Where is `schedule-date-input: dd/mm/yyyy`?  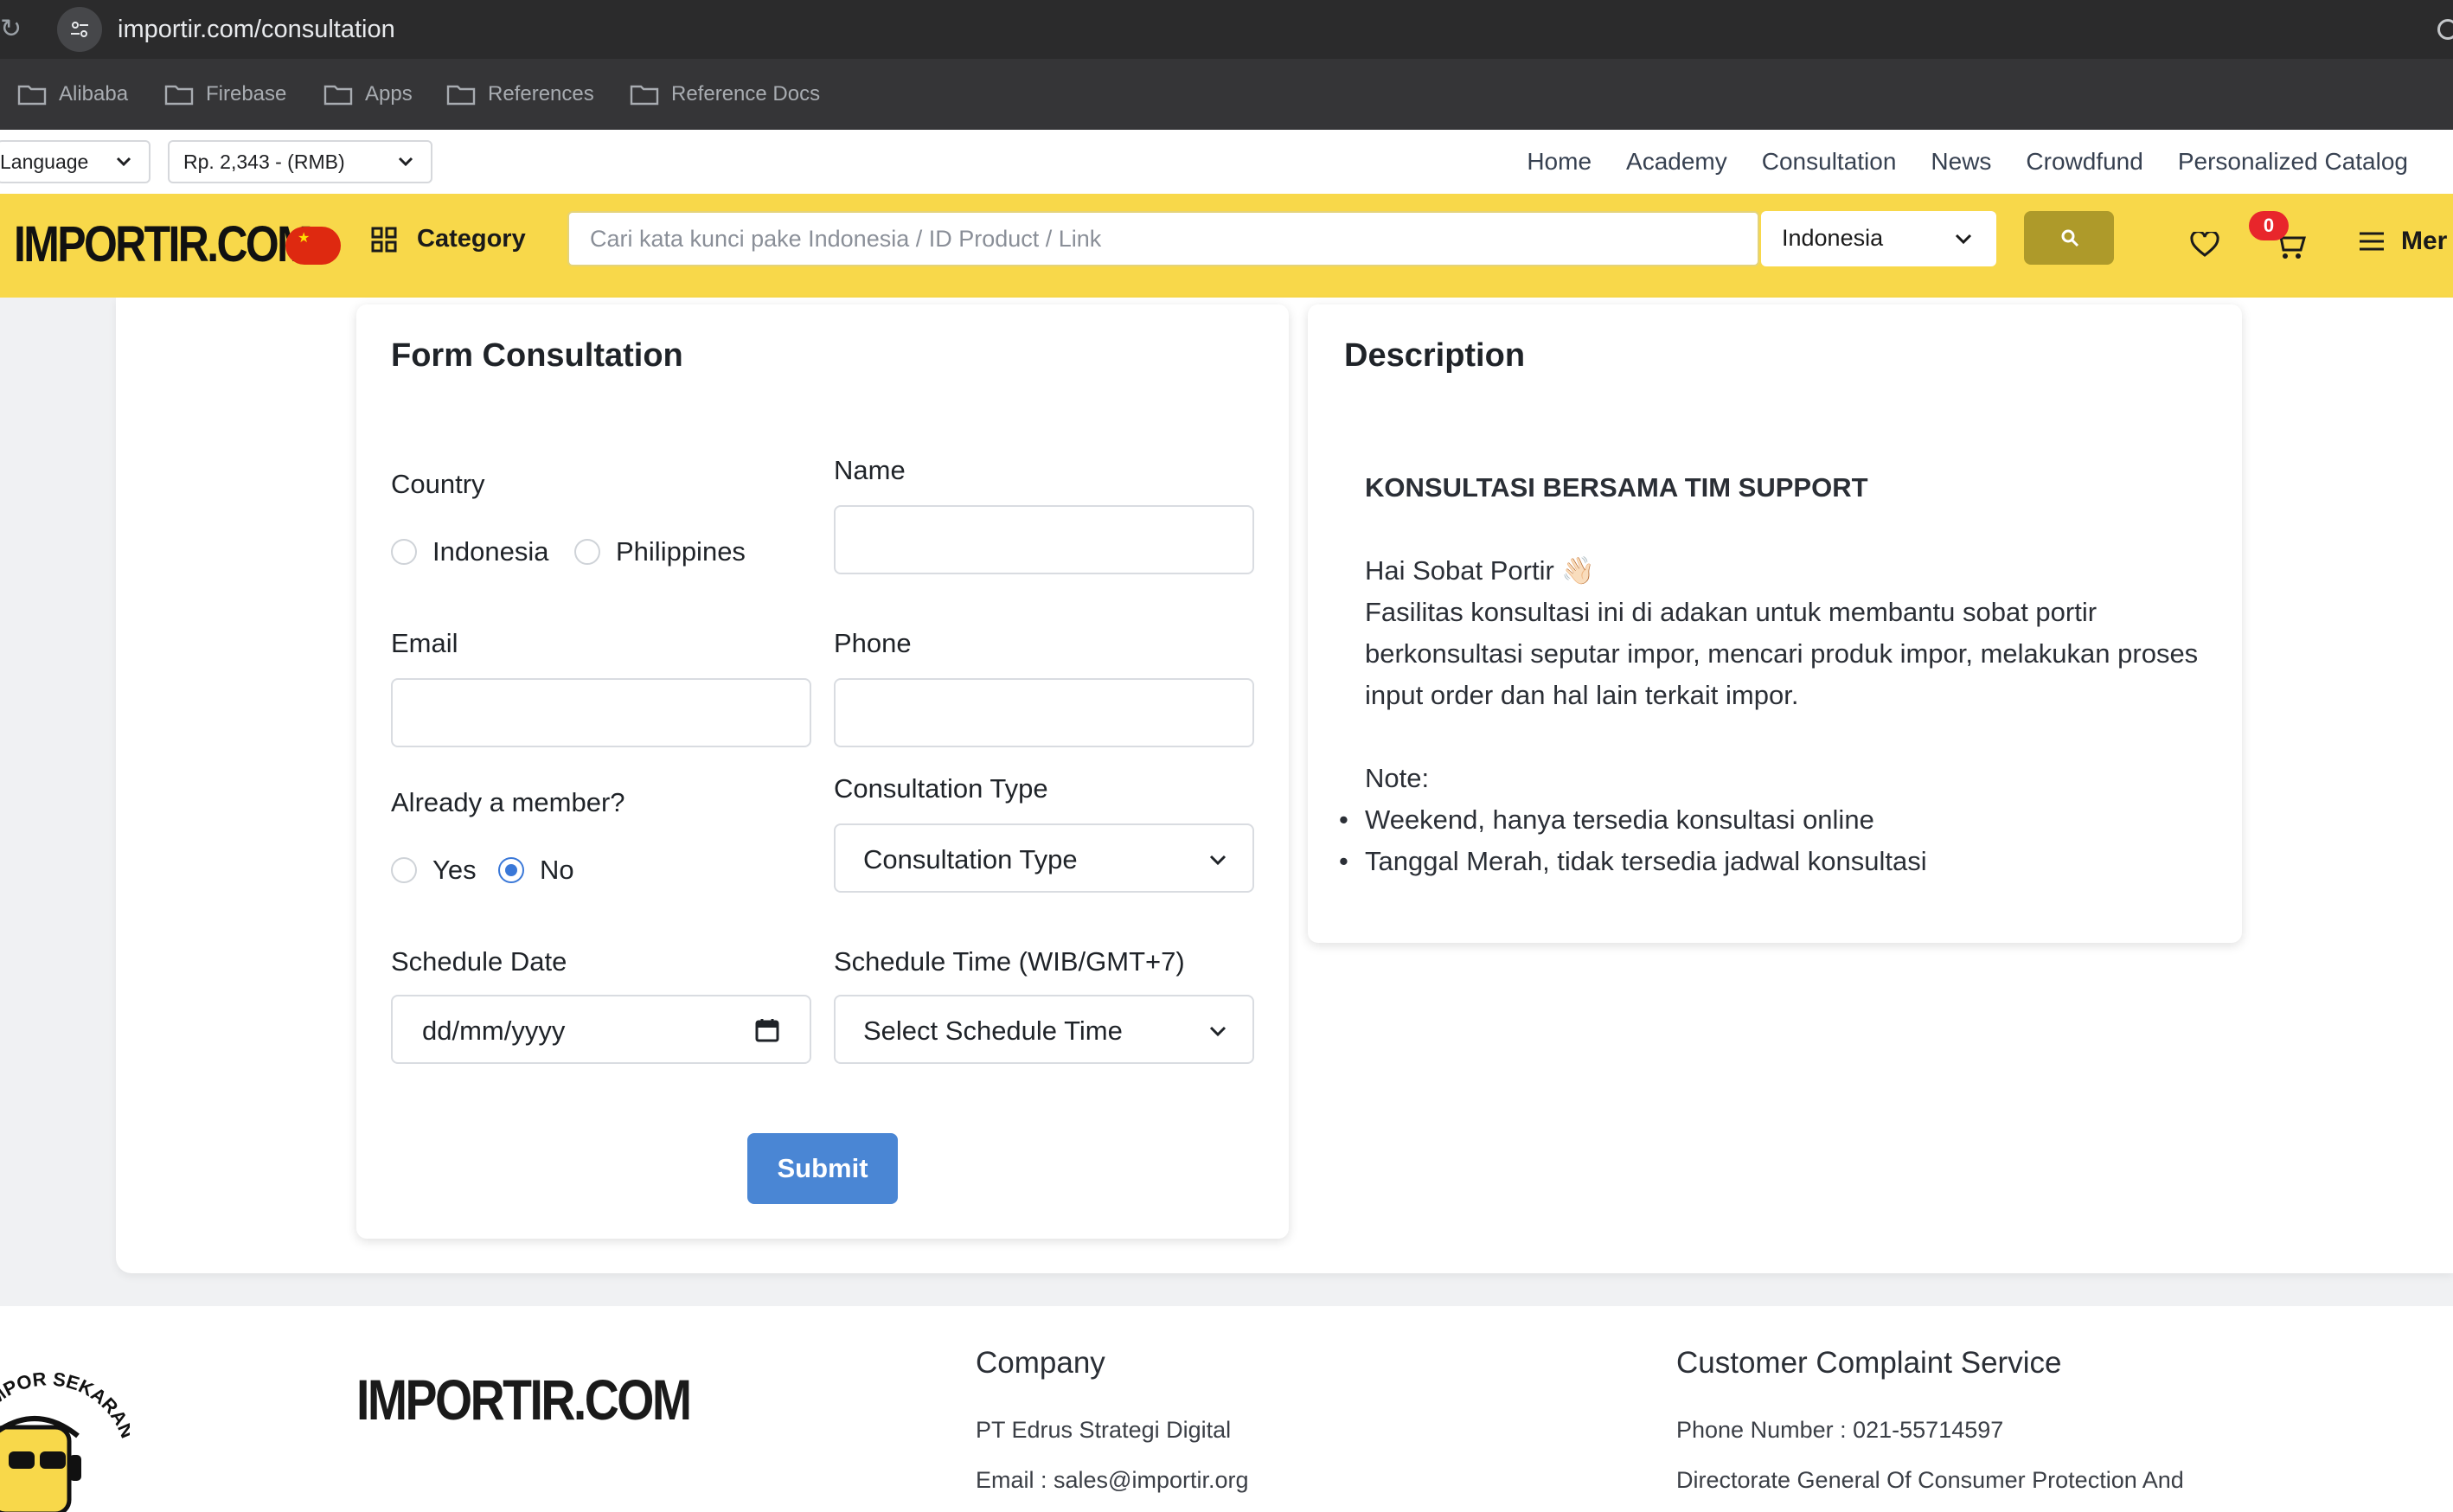
schedule-date-input: dd/mm/yyyy is located at coordinates (601, 1029).